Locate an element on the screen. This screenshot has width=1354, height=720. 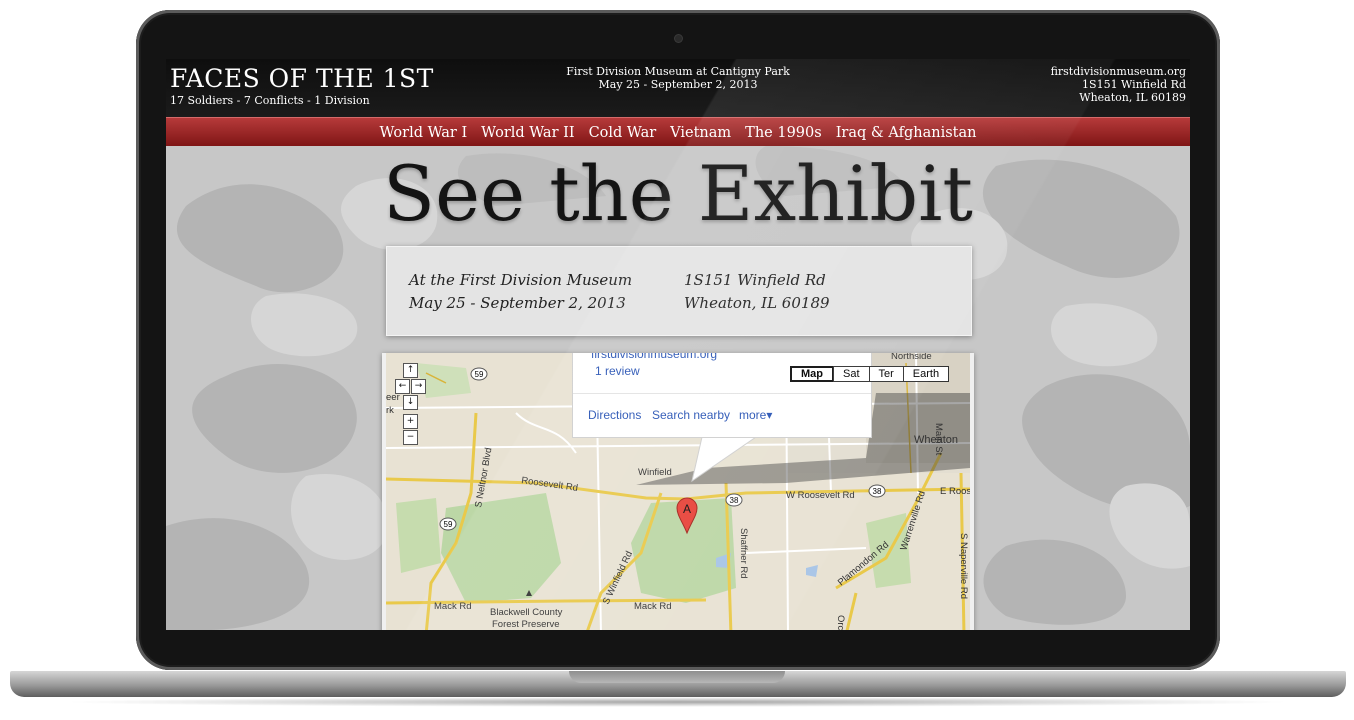
pan-right-button: → is located at coordinates (418, 386).